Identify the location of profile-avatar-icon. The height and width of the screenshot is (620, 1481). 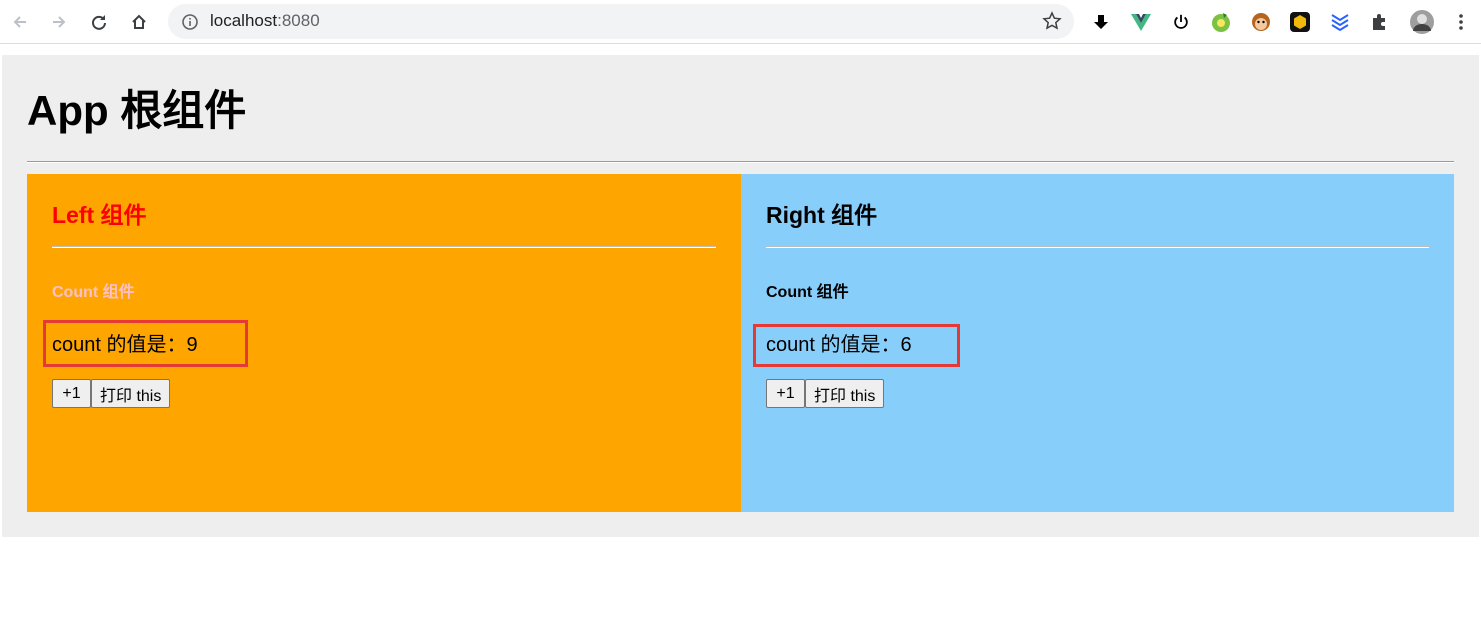
(1422, 22).